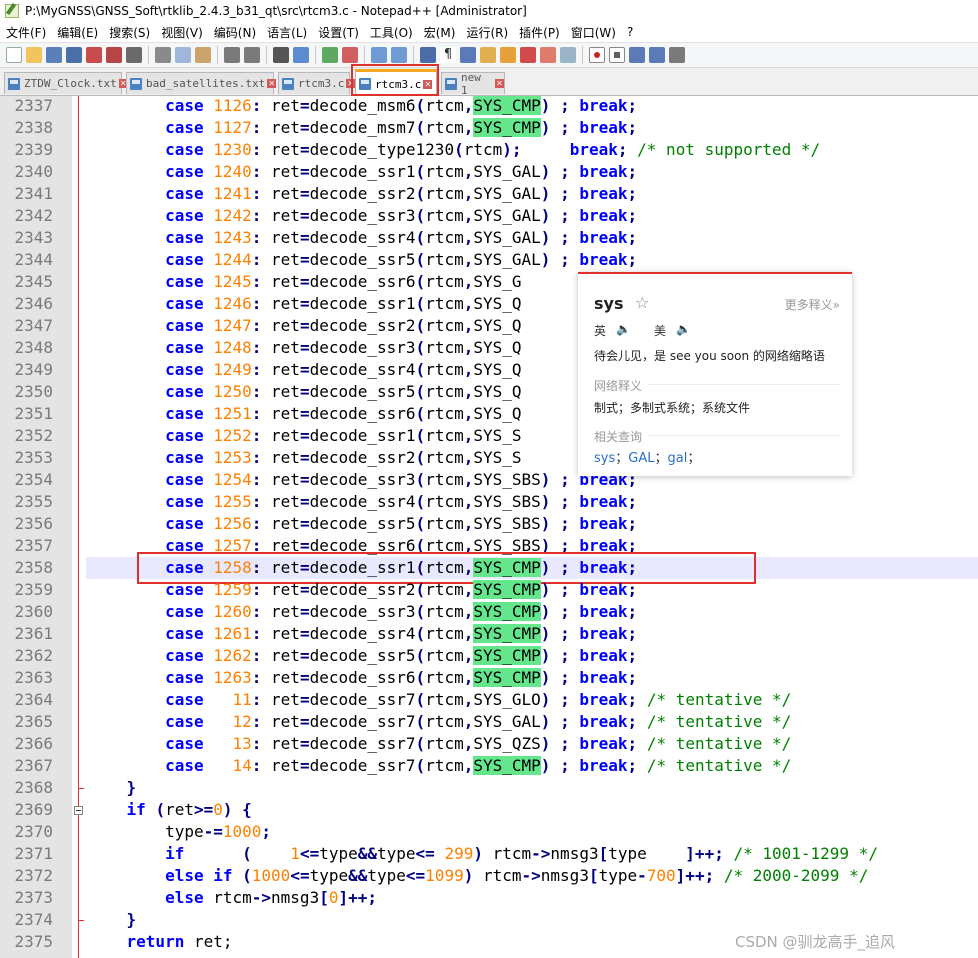 This screenshot has width=978, height=958. What do you see at coordinates (74, 55) in the screenshot?
I see `save-all-icon` at bounding box center [74, 55].